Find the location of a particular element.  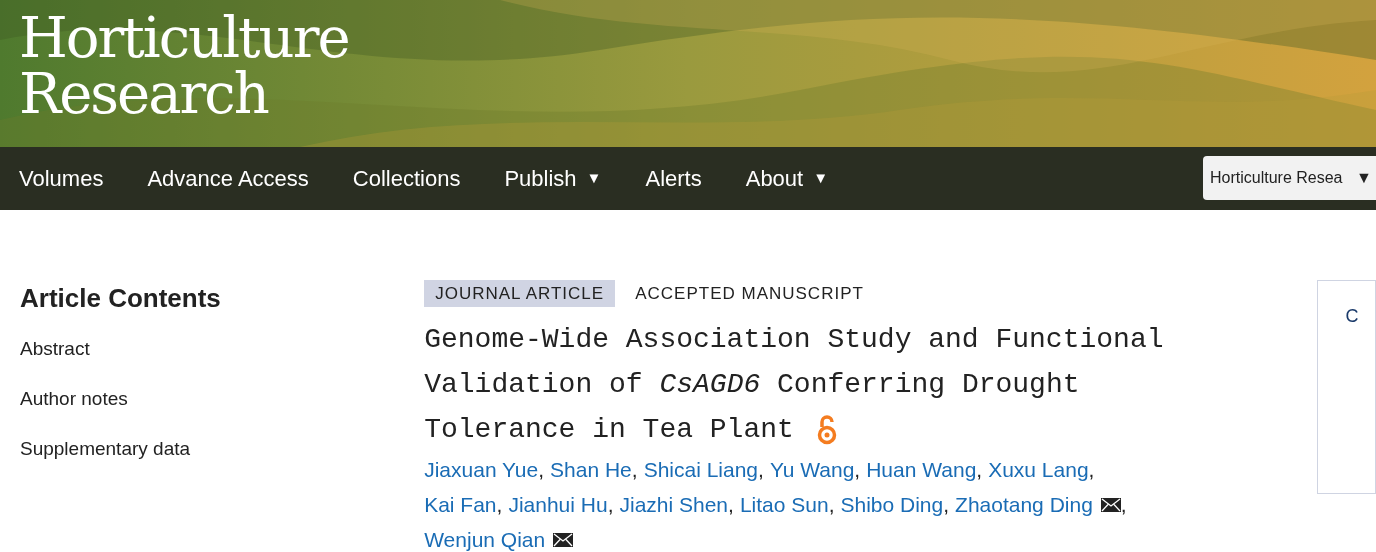

article-tag: ACCEPTED MANUSCRIPT is located at coordinates (749, 293).